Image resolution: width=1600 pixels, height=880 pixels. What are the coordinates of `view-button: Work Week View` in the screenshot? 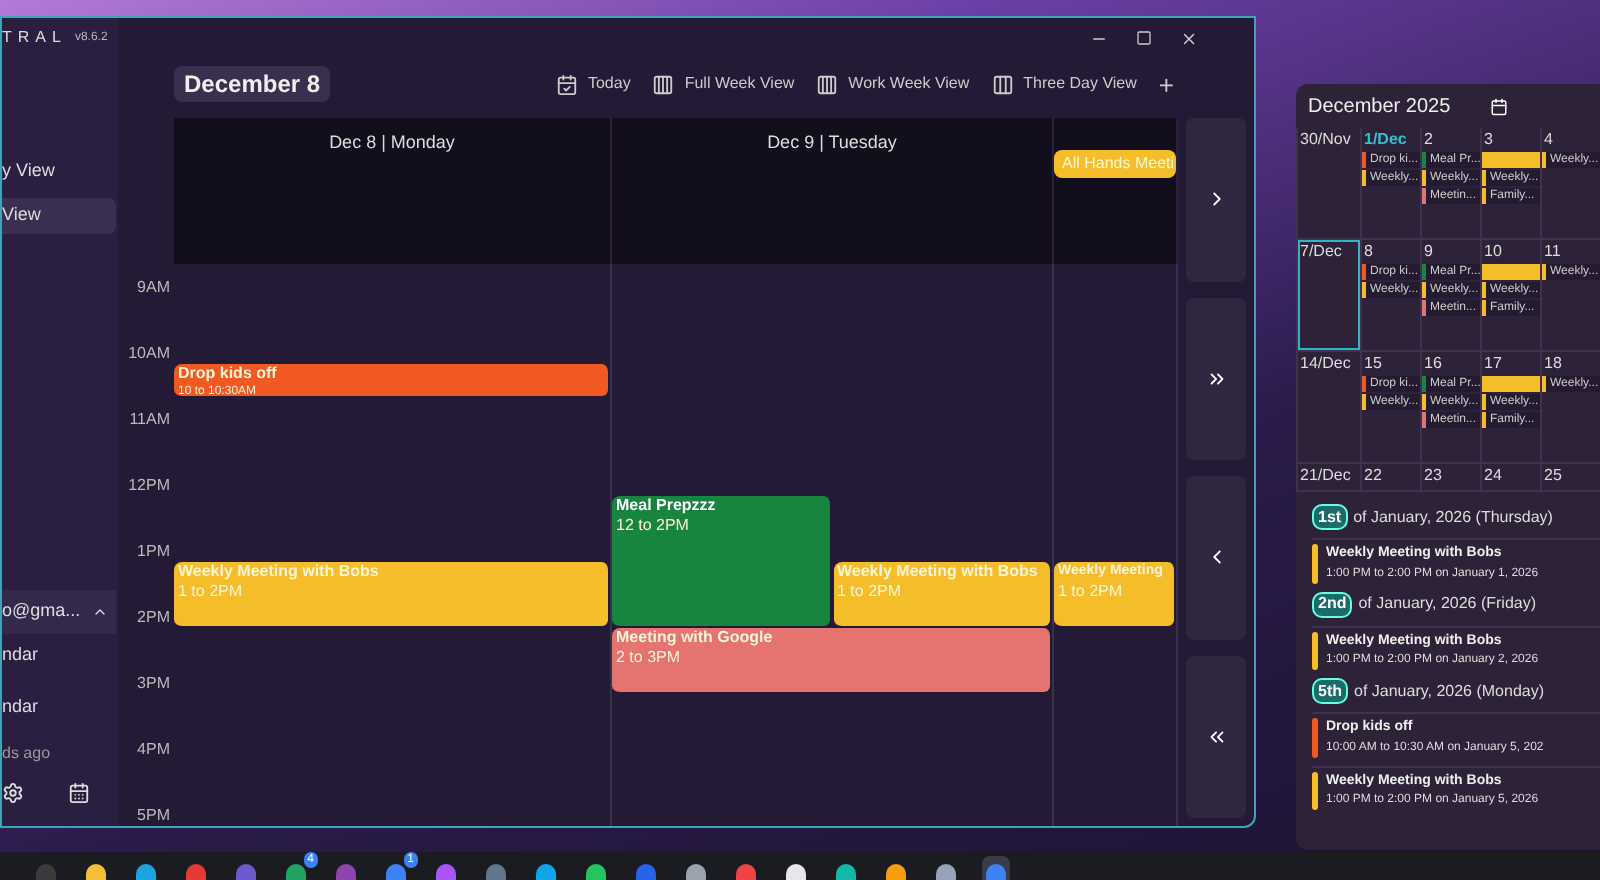 It's located at (893, 84).